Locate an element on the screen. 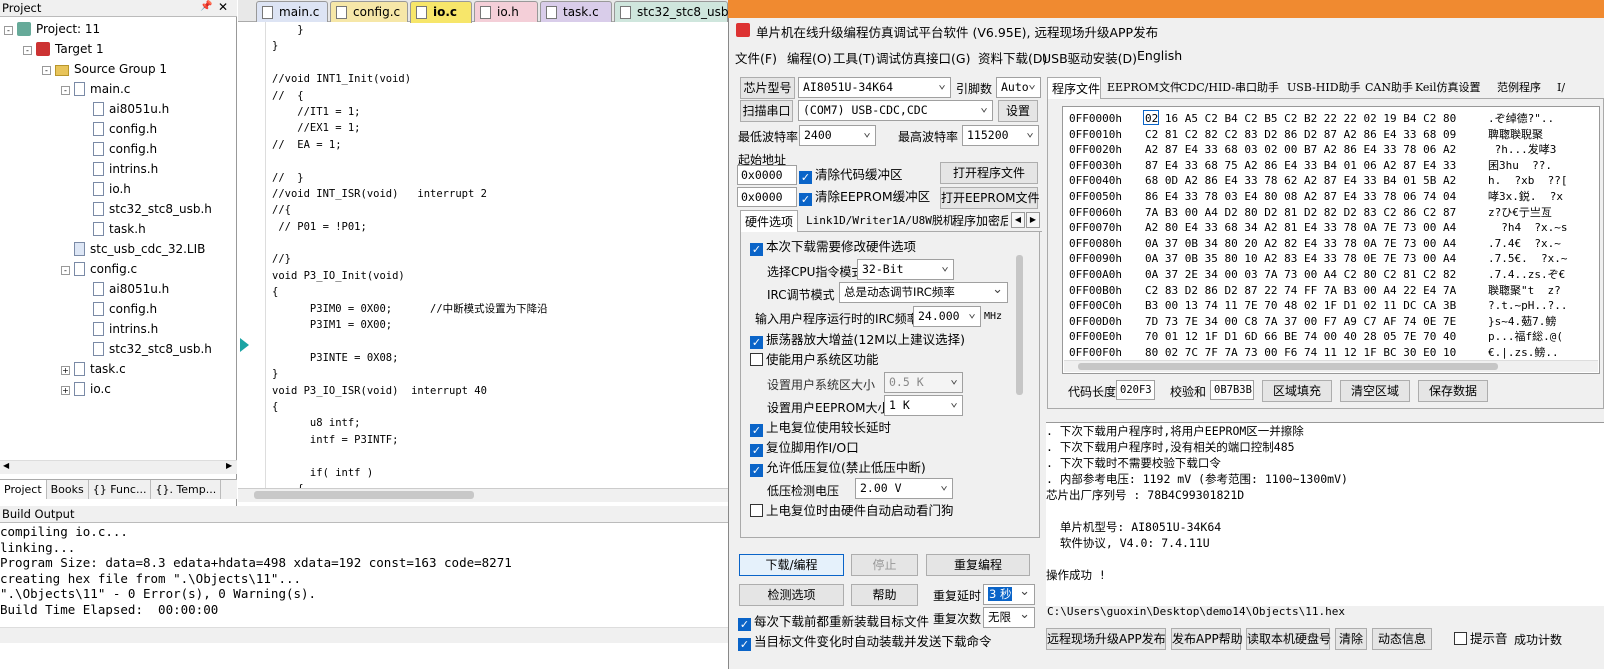 The image size is (1604, 669). irc-mode-select: 总是动态调节IRC频率 is located at coordinates (923, 292).